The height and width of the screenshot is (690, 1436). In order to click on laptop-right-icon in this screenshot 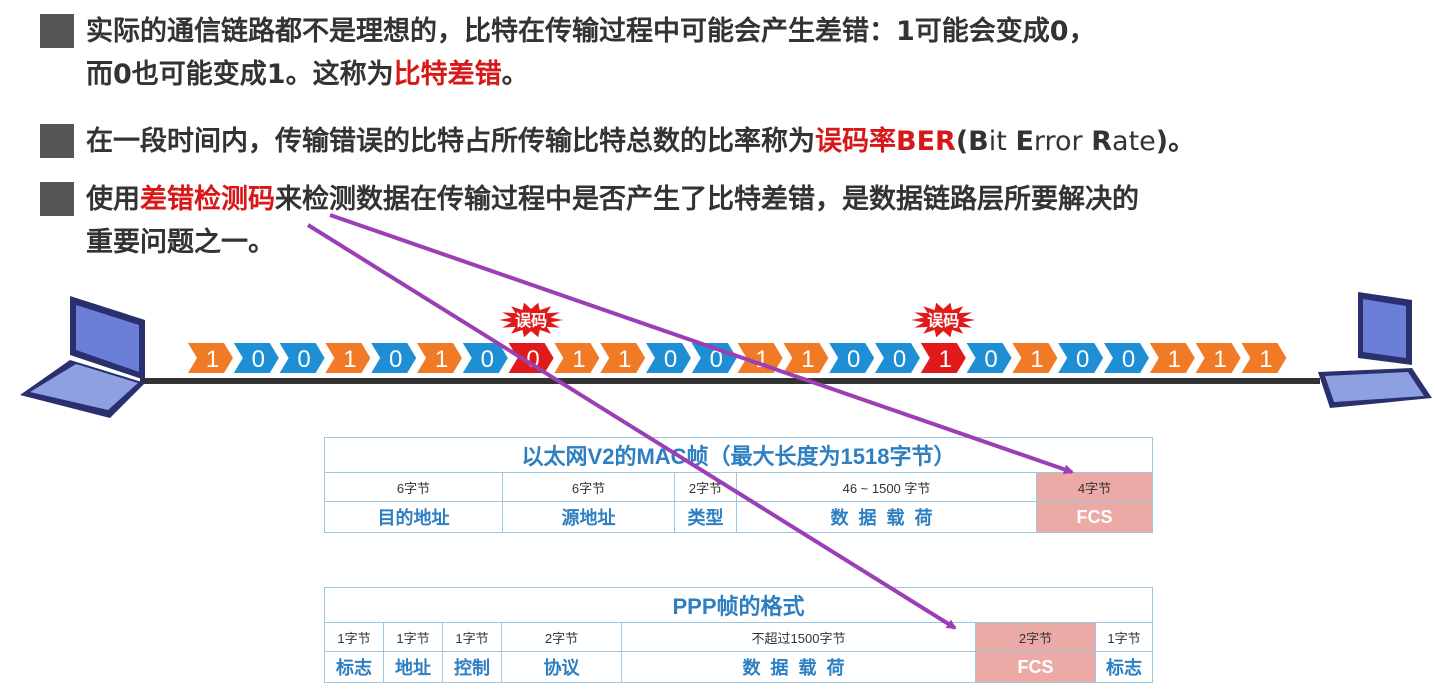, I will do `click(1375, 350)`.